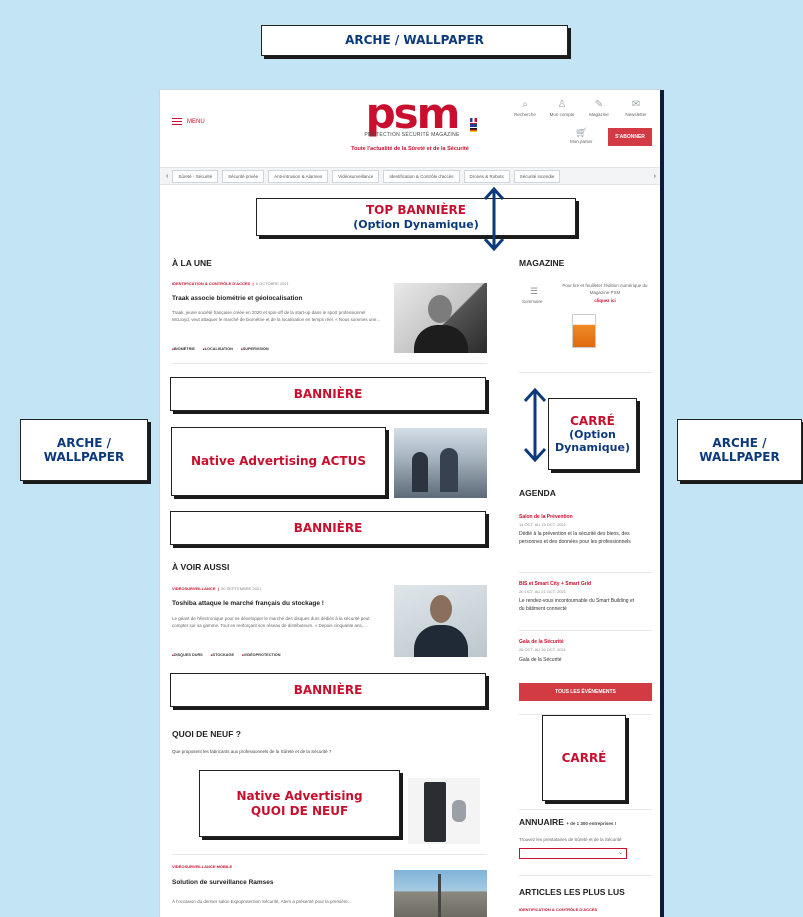 The height and width of the screenshot is (917, 803). I want to click on site-logo: psm PROTECTION SÉCURITÉ MAGAZINE, so click(412, 116).